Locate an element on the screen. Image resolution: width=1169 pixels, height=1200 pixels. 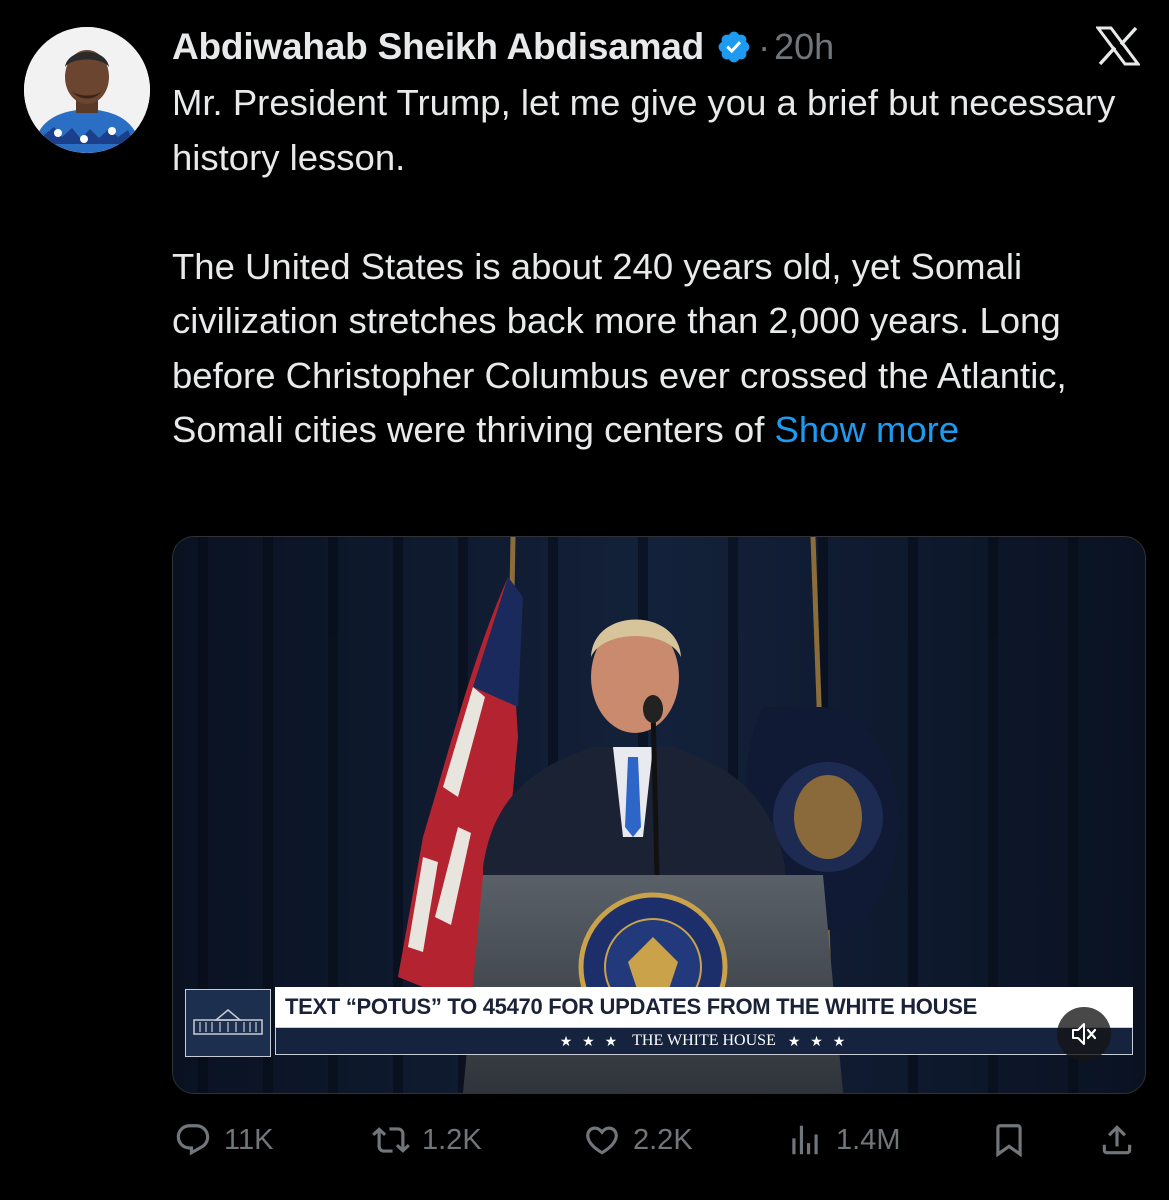
reply-count: 11K is located at coordinates (249, 1139).